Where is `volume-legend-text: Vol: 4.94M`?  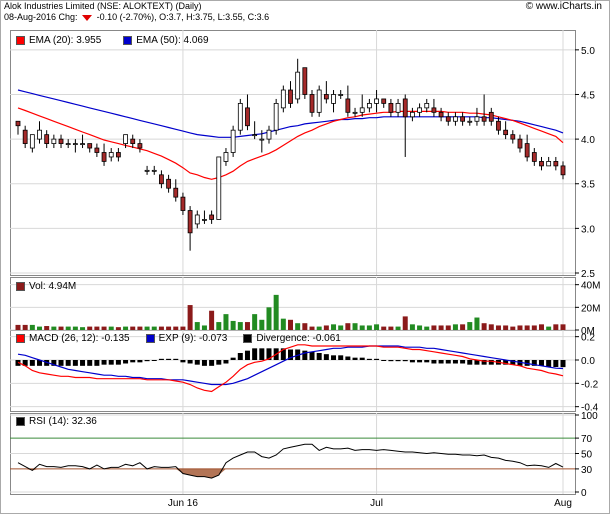 volume-legend-text: Vol: 4.94M is located at coordinates (53, 286).